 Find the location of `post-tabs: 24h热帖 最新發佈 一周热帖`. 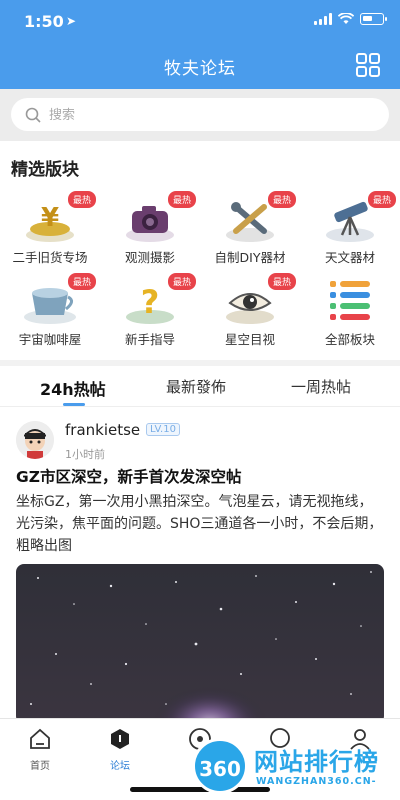

post-tabs: 24h热帖 最新發佈 一周热帖 is located at coordinates (200, 386).